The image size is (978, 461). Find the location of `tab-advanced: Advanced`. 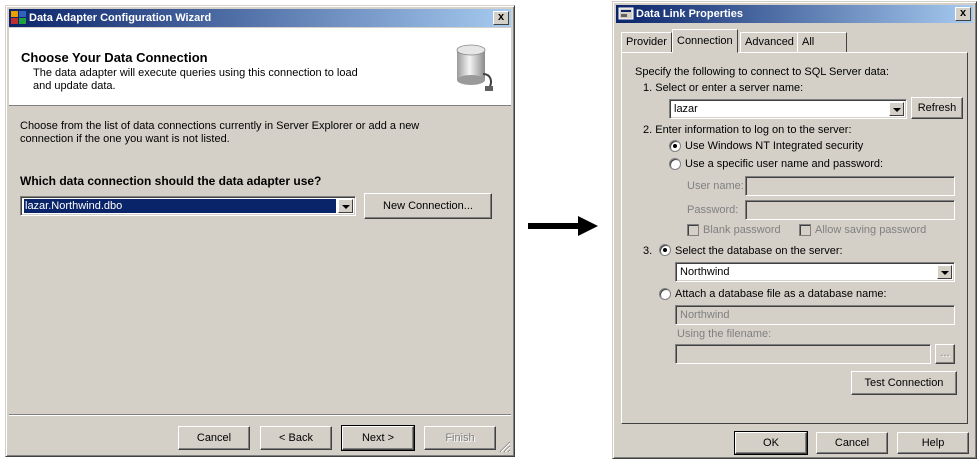

tab-advanced: Advanced is located at coordinates (769, 42).